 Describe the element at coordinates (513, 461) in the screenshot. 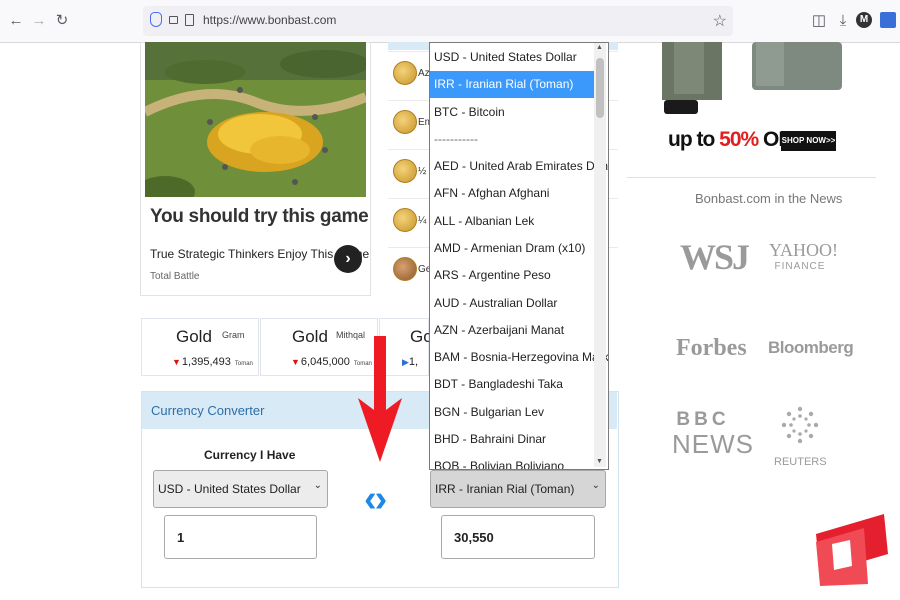

I see `dropdown-option: BOB - Bolivian Boliviano` at that location.